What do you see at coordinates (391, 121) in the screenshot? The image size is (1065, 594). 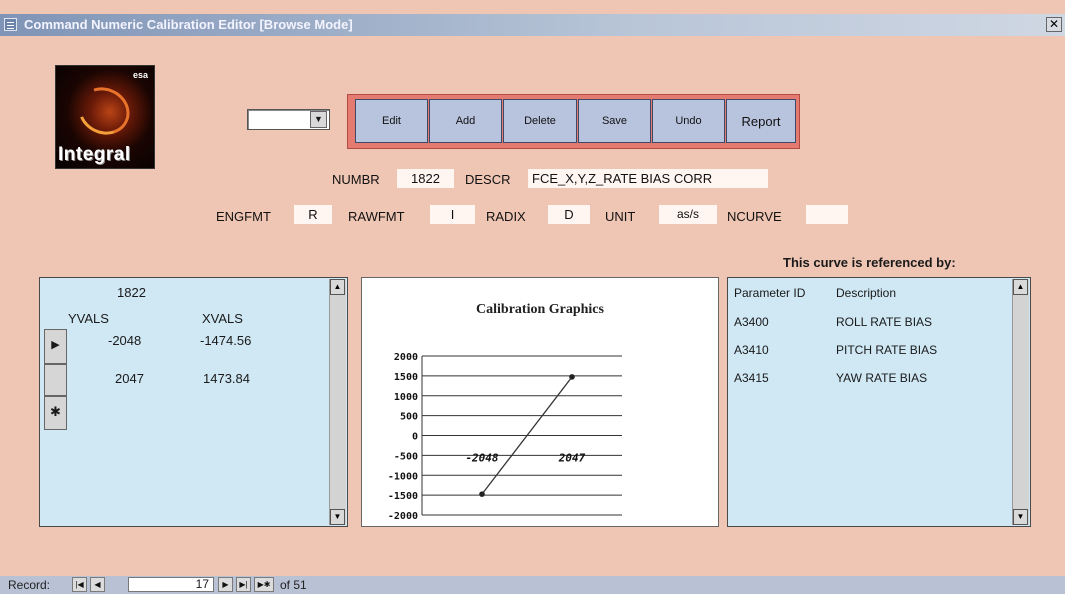 I see `edit-button: Edit` at bounding box center [391, 121].